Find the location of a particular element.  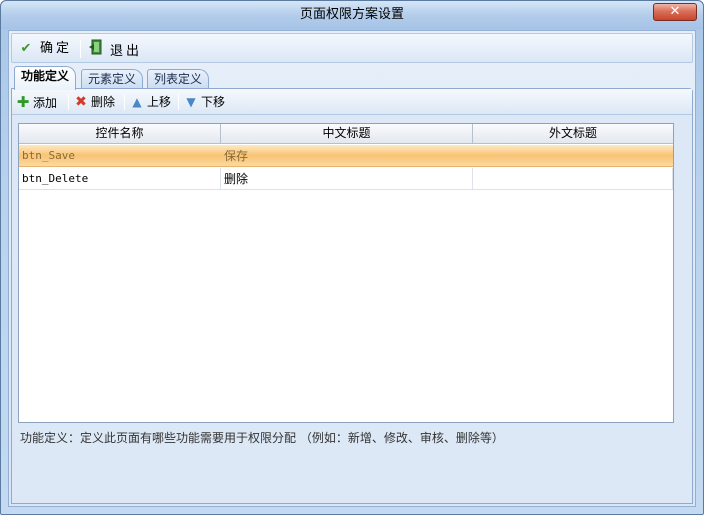

window-title: 页面权限方案设置 is located at coordinates (351, 14).